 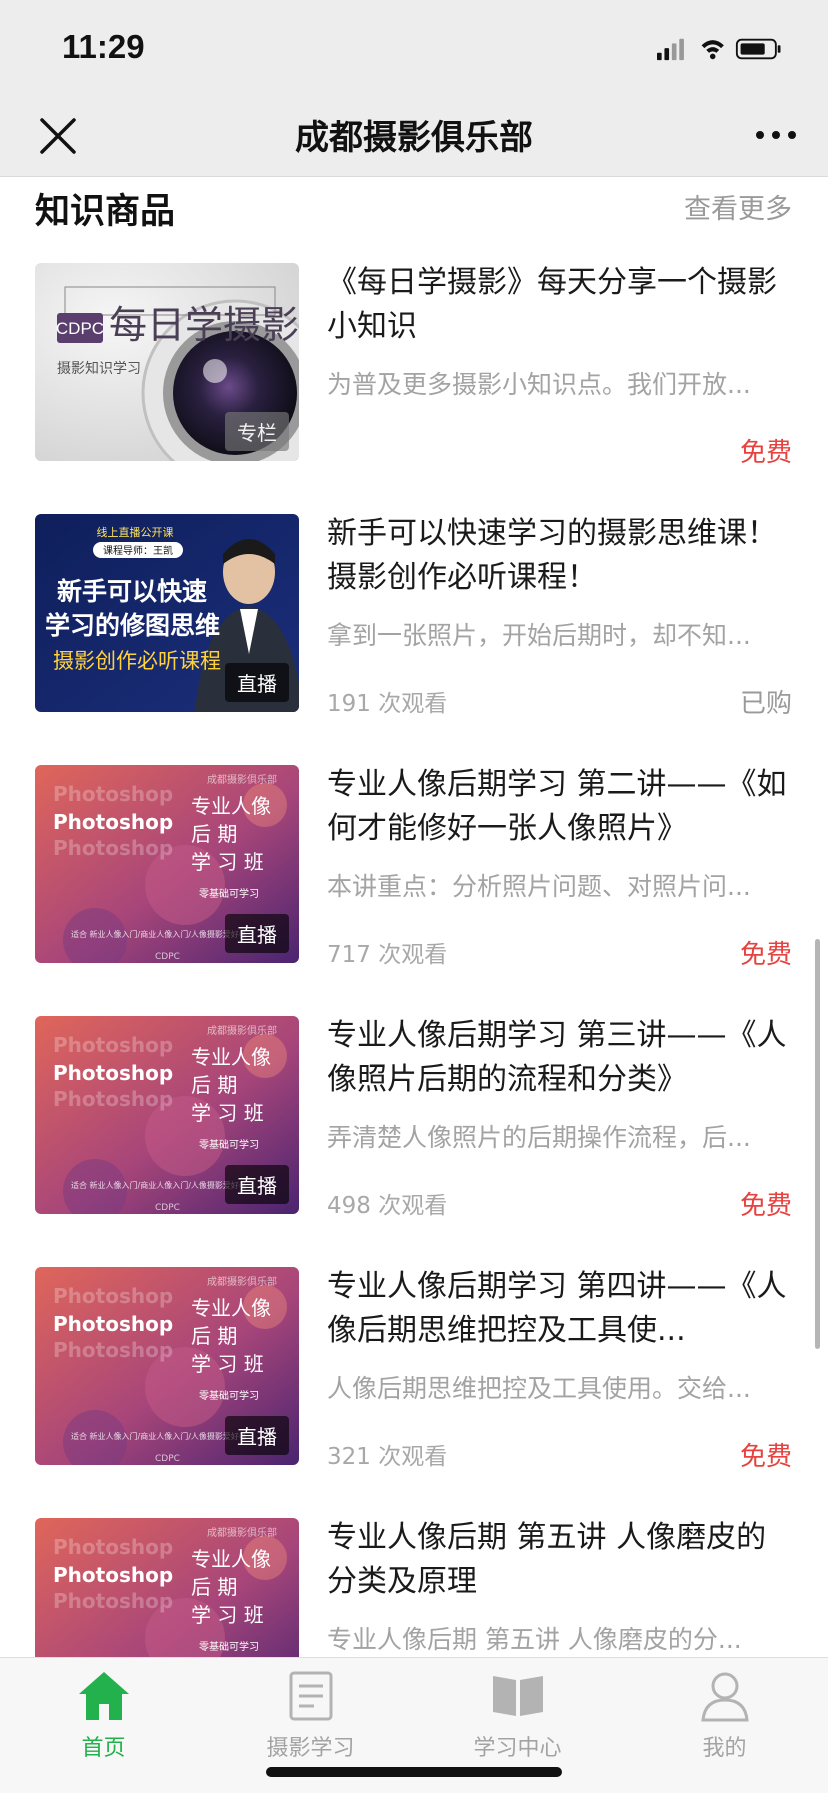 I want to click on tab-profile: 我的, so click(x=724, y=1725).